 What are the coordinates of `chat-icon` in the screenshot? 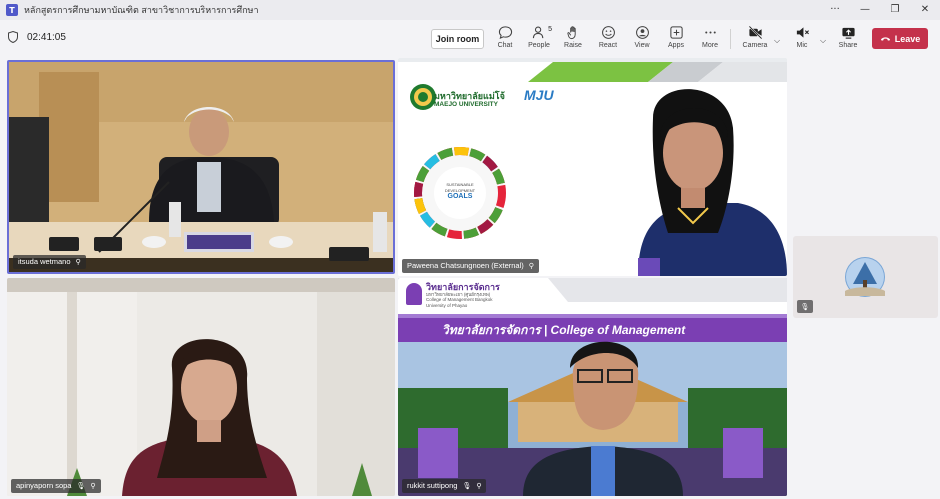 It's located at (505, 33).